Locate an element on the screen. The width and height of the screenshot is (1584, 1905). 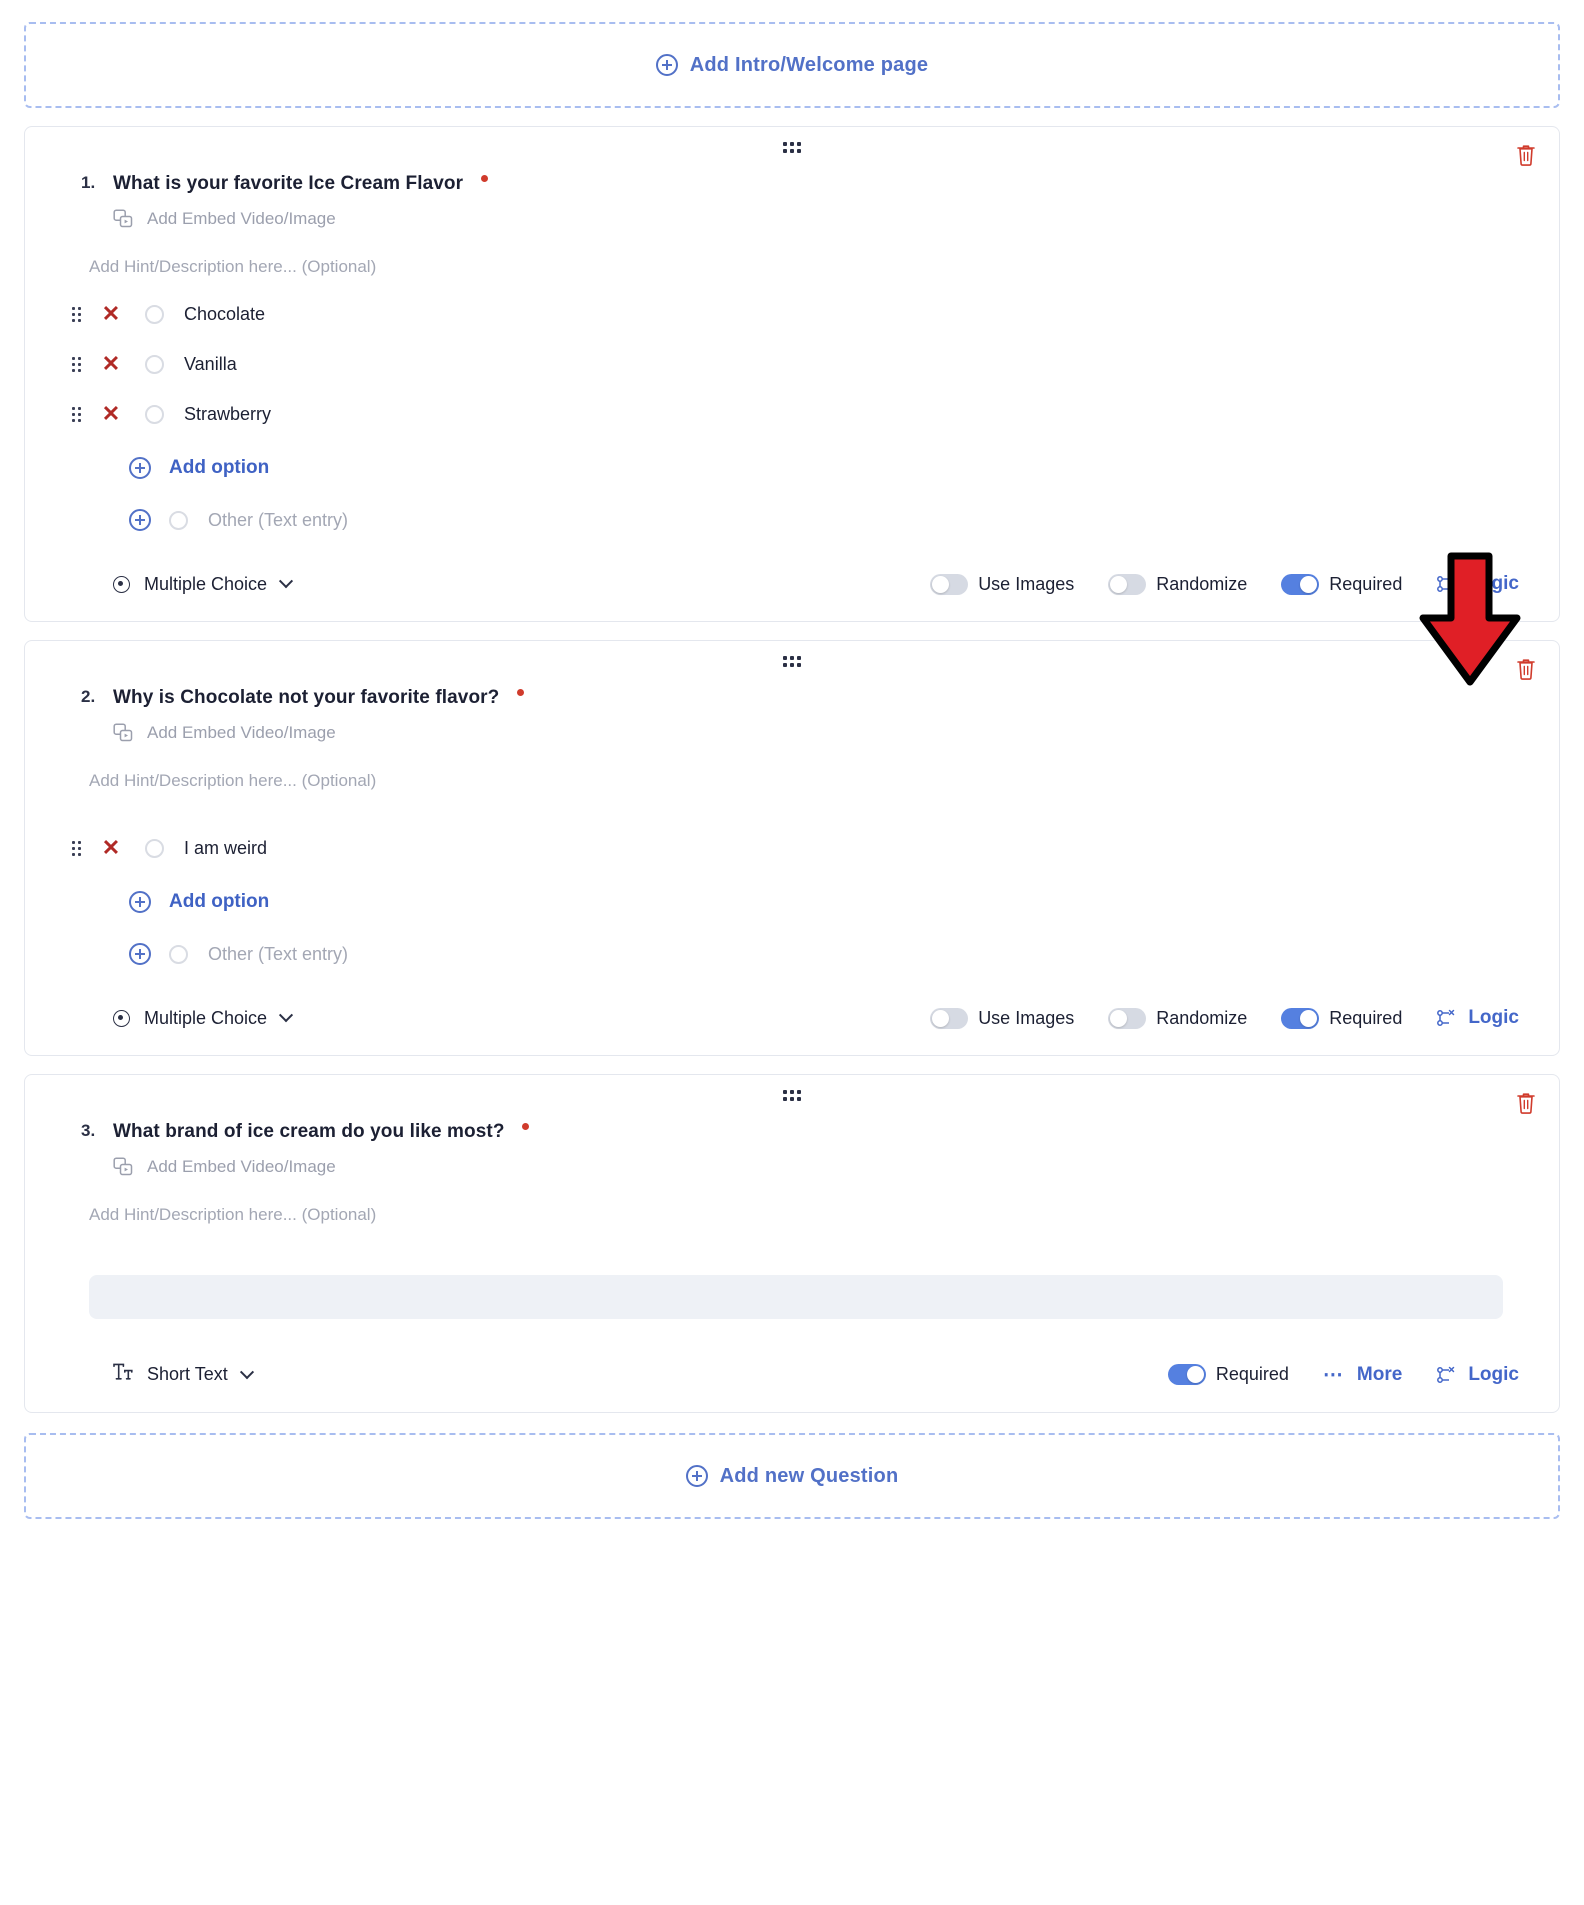
toolbar-right-group: Use Images Randomize Required Logic is located at coordinates (1224, 584).